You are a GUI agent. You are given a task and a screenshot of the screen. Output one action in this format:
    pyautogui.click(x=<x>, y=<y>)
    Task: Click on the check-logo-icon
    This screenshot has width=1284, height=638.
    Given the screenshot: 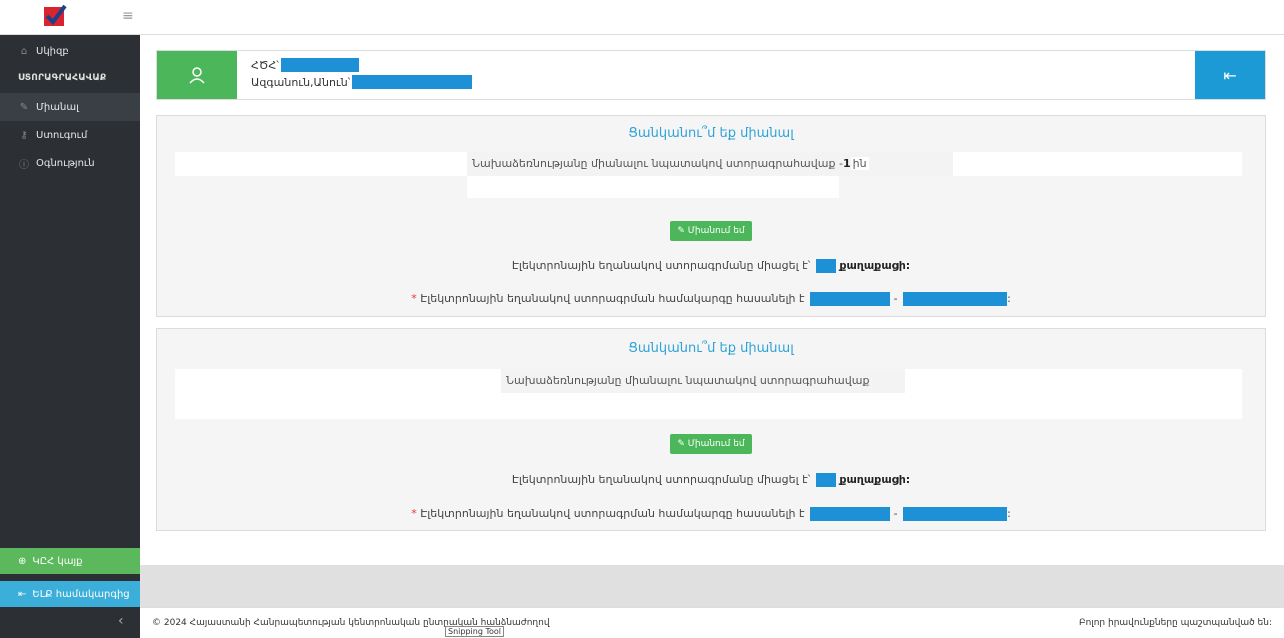 What is the action you would take?
    pyautogui.click(x=55, y=16)
    